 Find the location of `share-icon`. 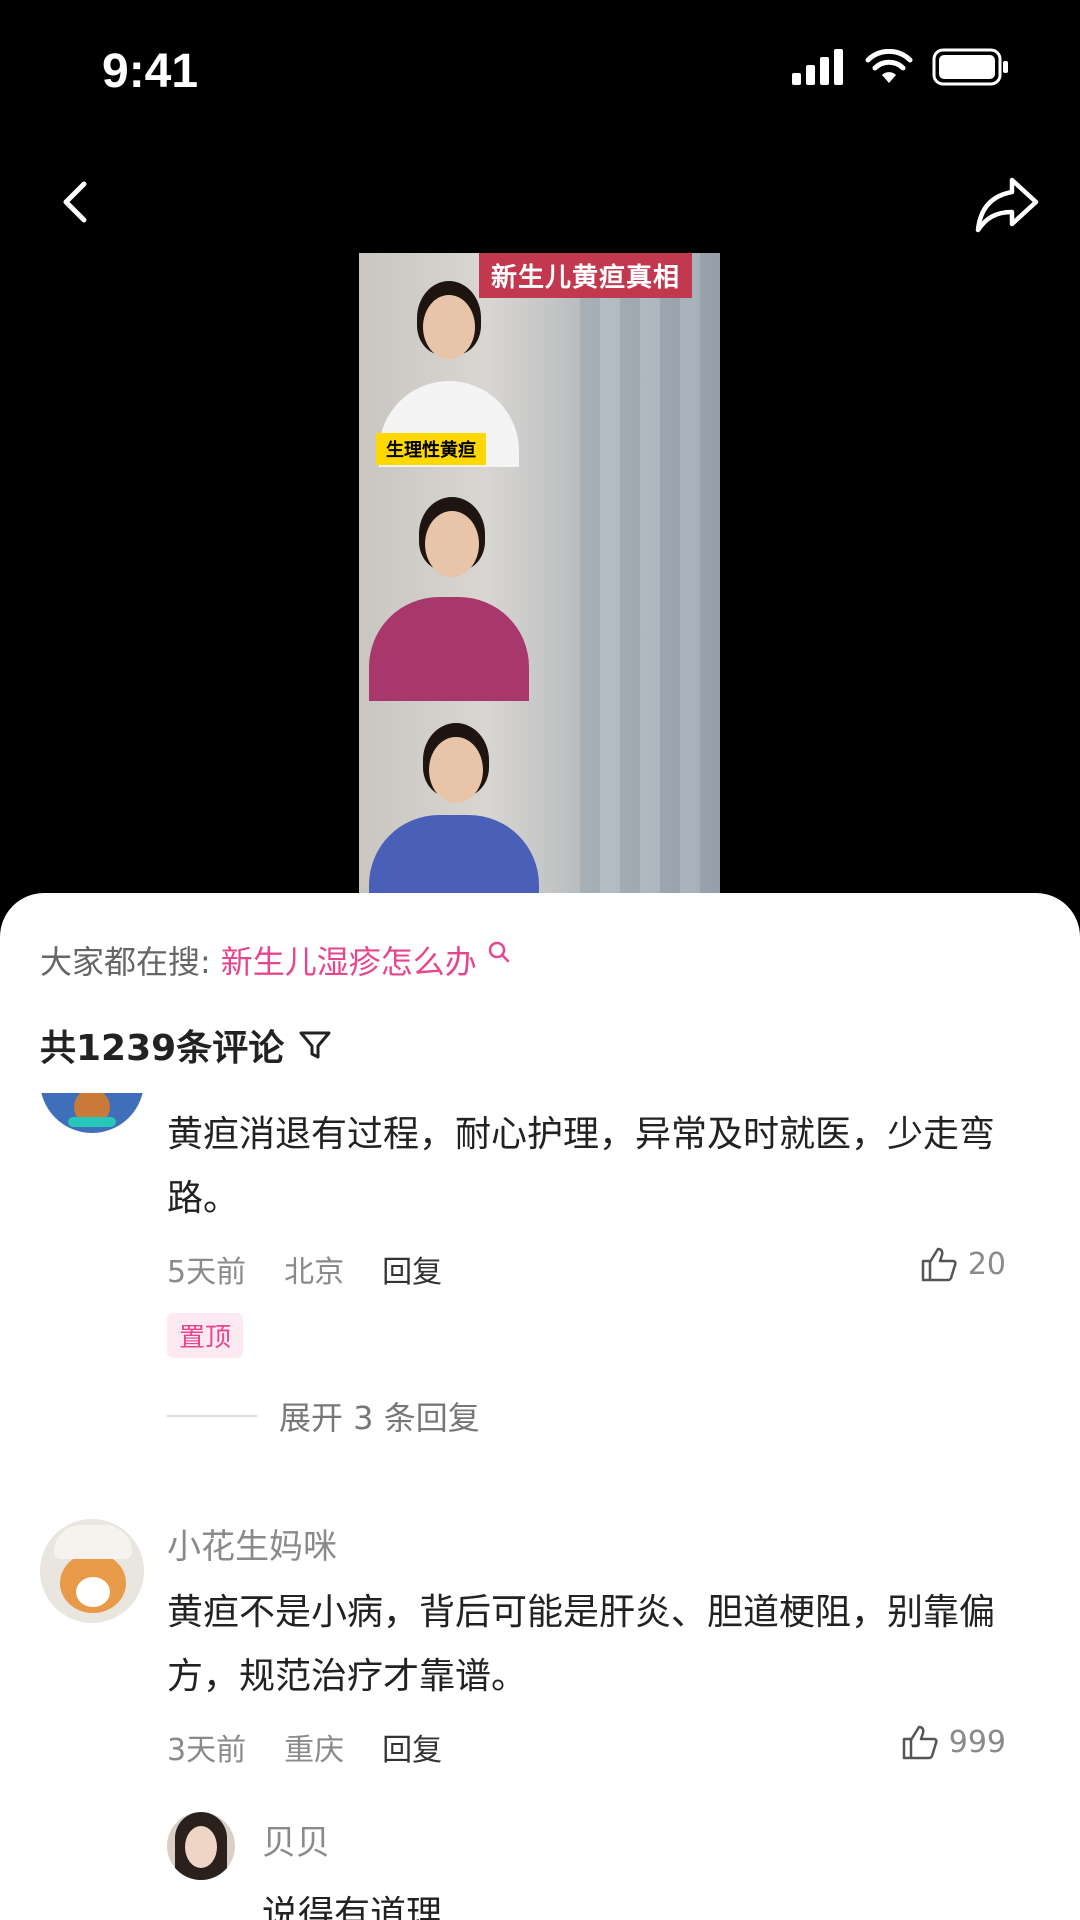

share-icon is located at coordinates (1007, 204).